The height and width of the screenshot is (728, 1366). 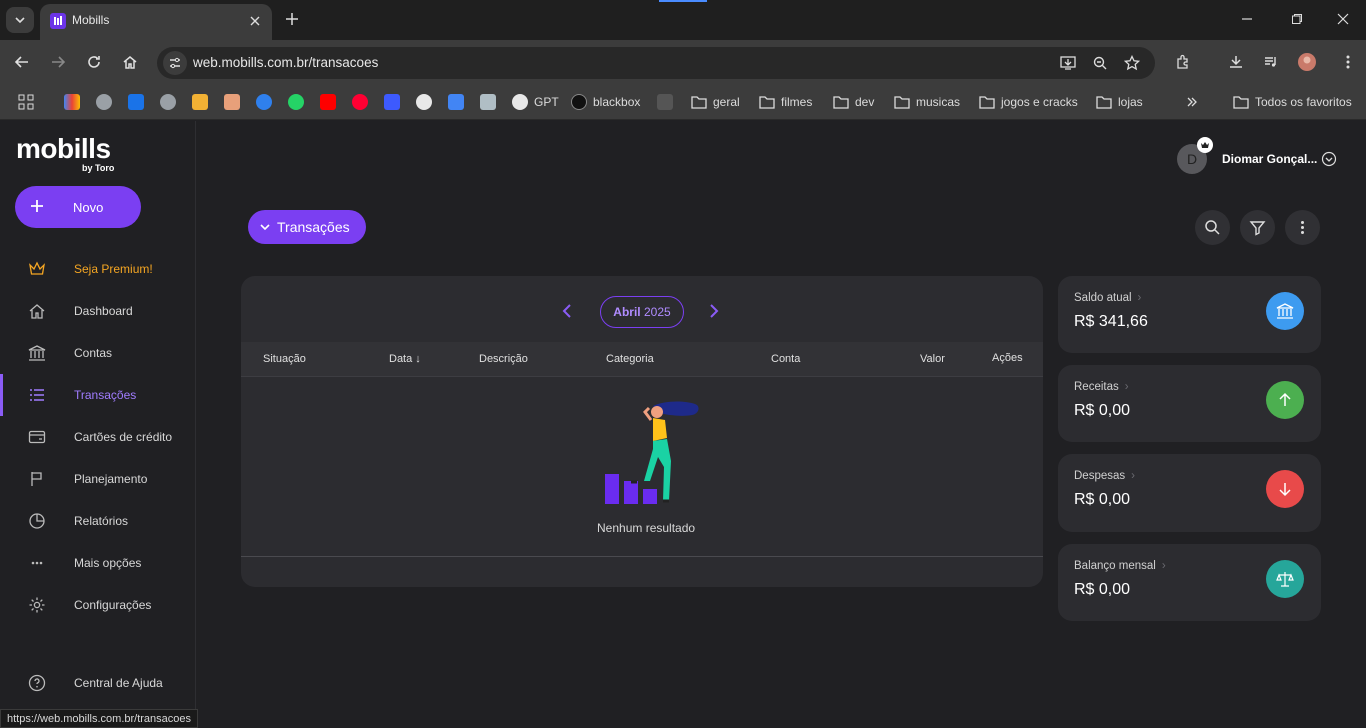 What do you see at coordinates (1189, 314) in the screenshot?
I see `stat-card-saldo: Saldo atual › R$ 341,66` at bounding box center [1189, 314].